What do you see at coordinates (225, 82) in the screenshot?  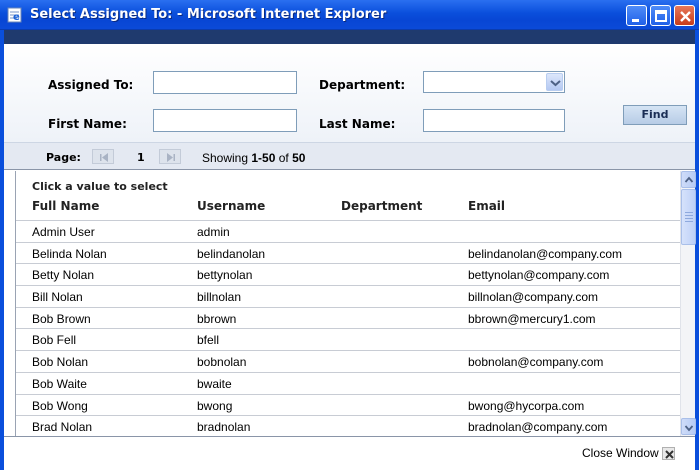 I see `assigned-to-input` at bounding box center [225, 82].